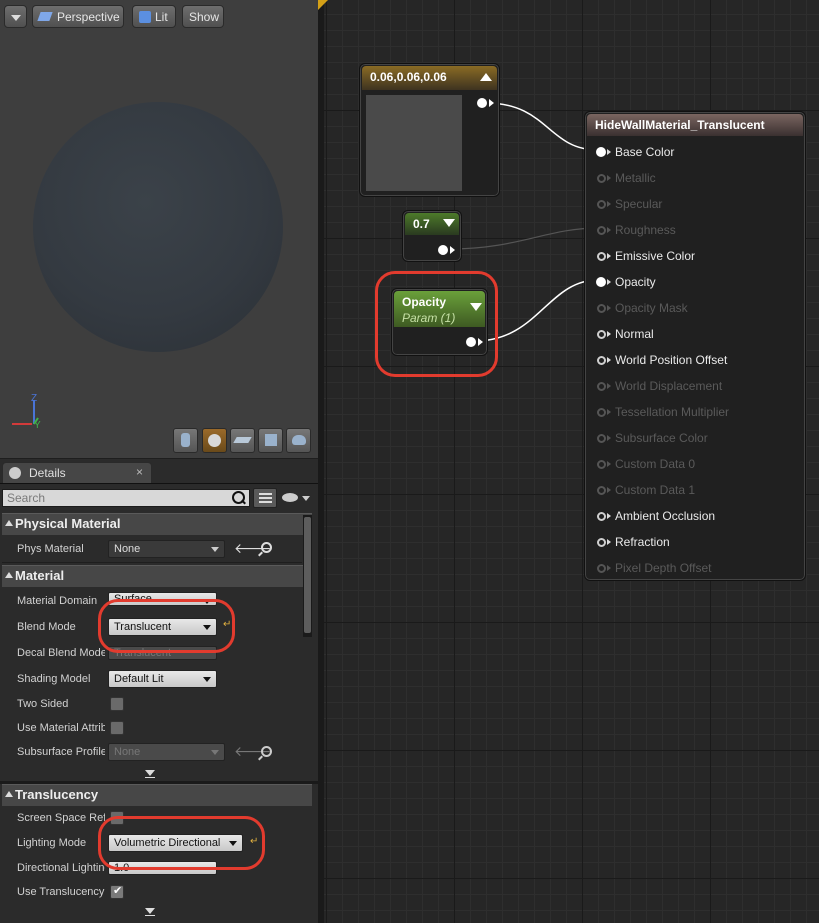 The image size is (819, 923). I want to click on eye-icon, so click(290, 497).